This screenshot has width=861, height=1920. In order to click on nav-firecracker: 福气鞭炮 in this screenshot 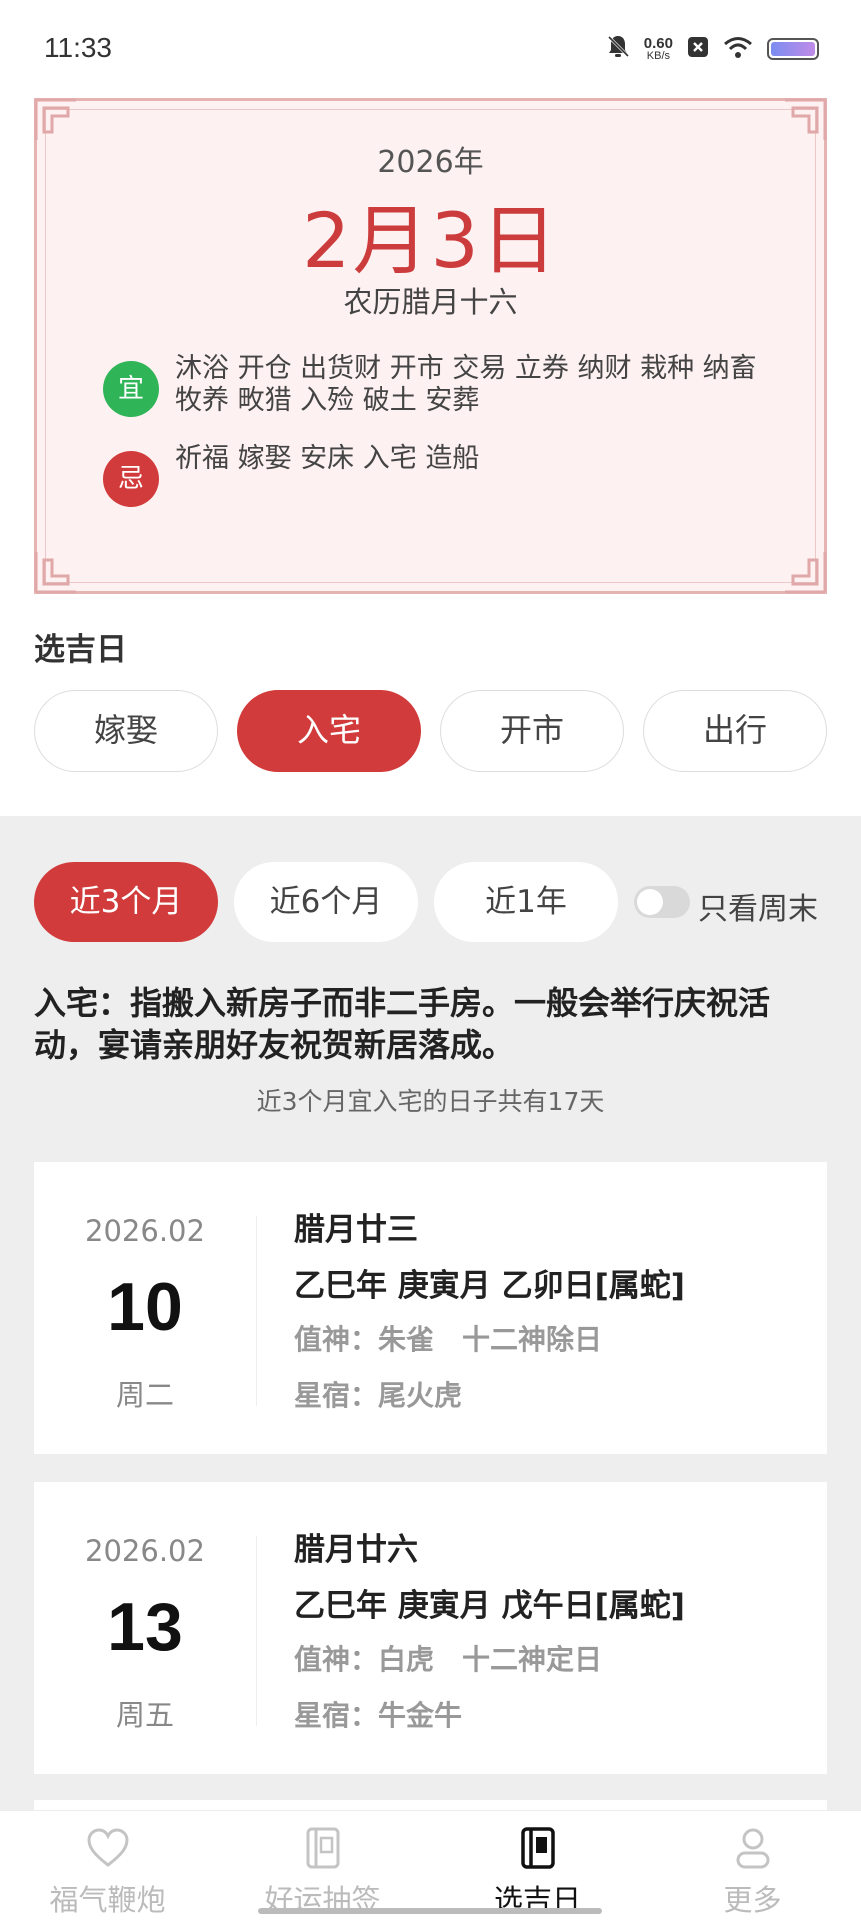, I will do `click(107, 1865)`.